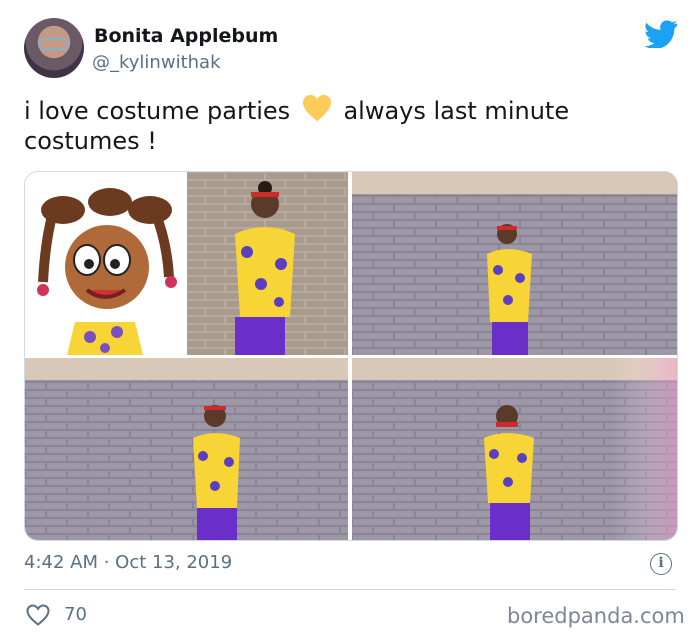 The height and width of the screenshot is (642, 700). What do you see at coordinates (54, 48) in the screenshot?
I see `avatar` at bounding box center [54, 48].